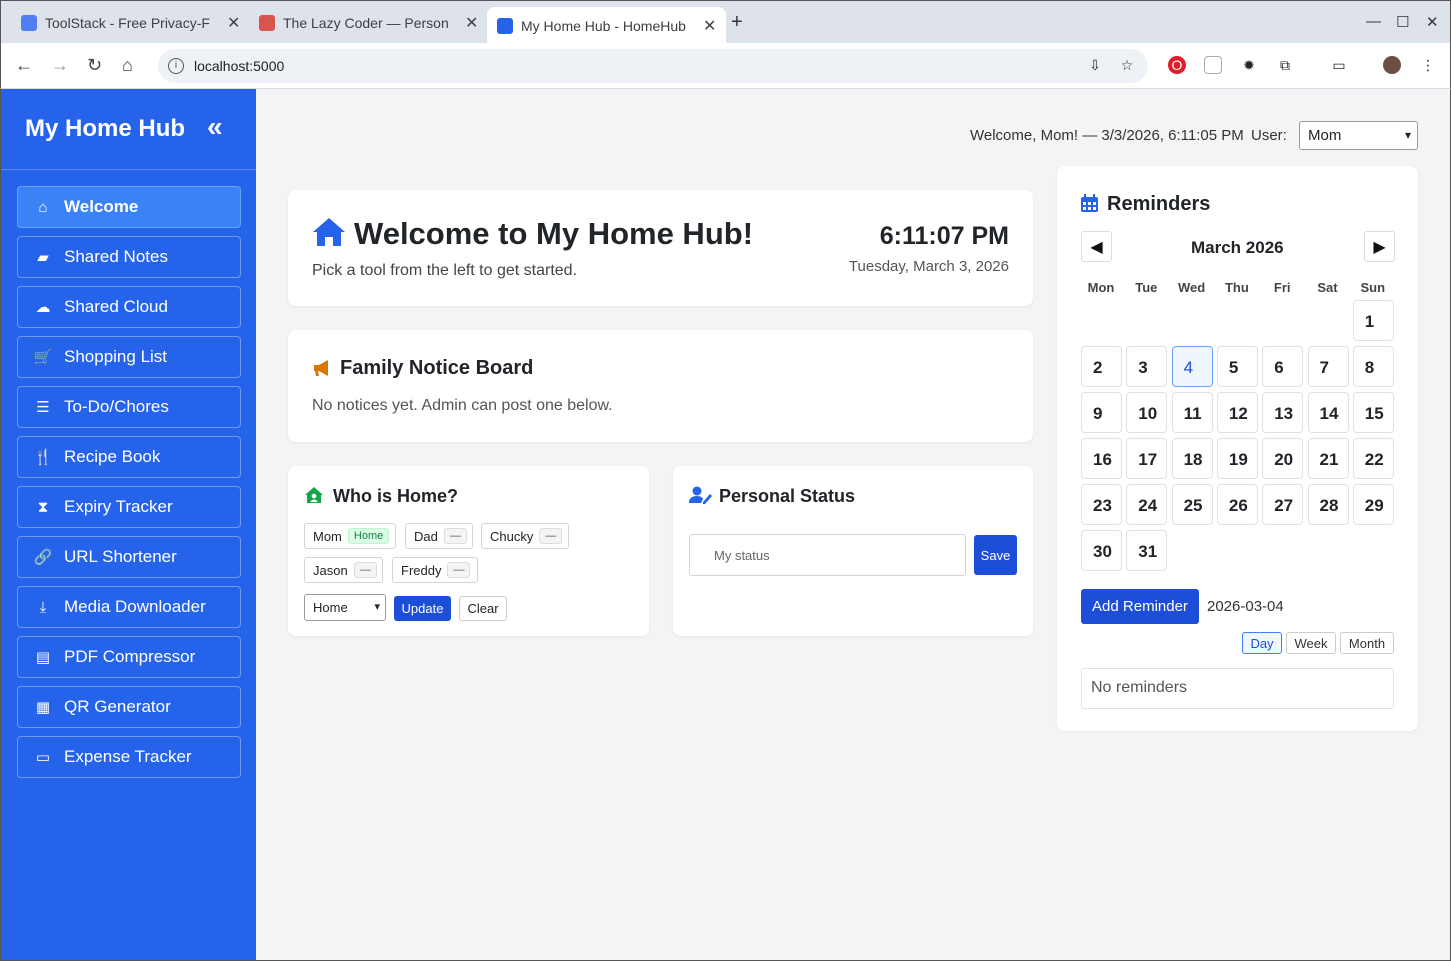  What do you see at coordinates (1147, 366) in the screenshot?
I see `calendar-day: 3` at bounding box center [1147, 366].